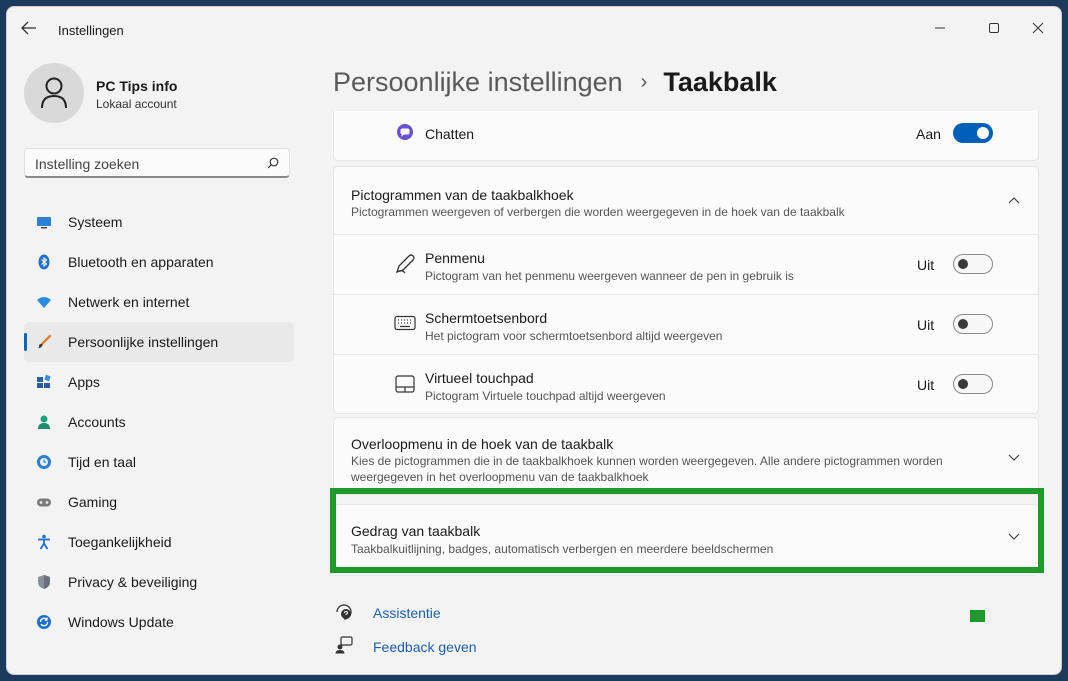 The width and height of the screenshot is (1068, 681). I want to click on apps-icon, so click(44, 381).